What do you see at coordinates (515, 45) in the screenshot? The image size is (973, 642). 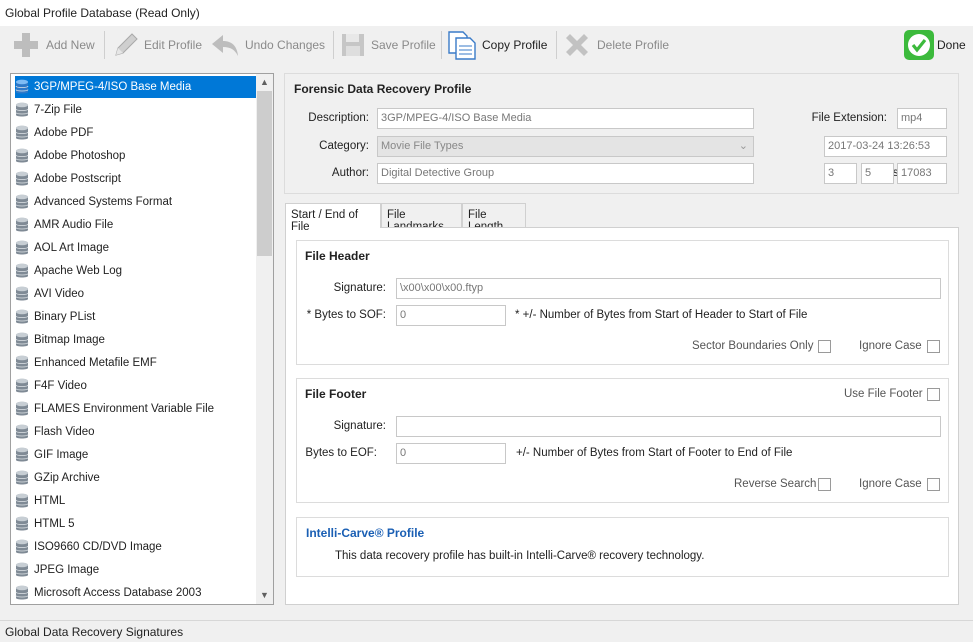 I see `copy-profile-label: Copy Profile` at bounding box center [515, 45].